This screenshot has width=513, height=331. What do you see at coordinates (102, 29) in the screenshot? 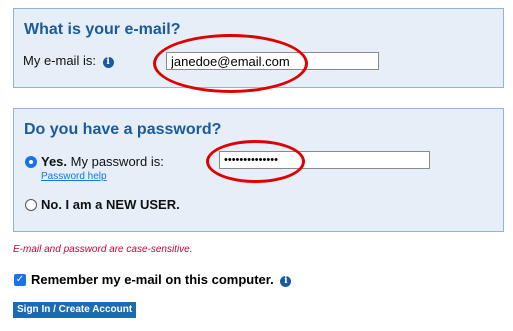
I see `email-section-title: What is your e-mail?` at bounding box center [102, 29].